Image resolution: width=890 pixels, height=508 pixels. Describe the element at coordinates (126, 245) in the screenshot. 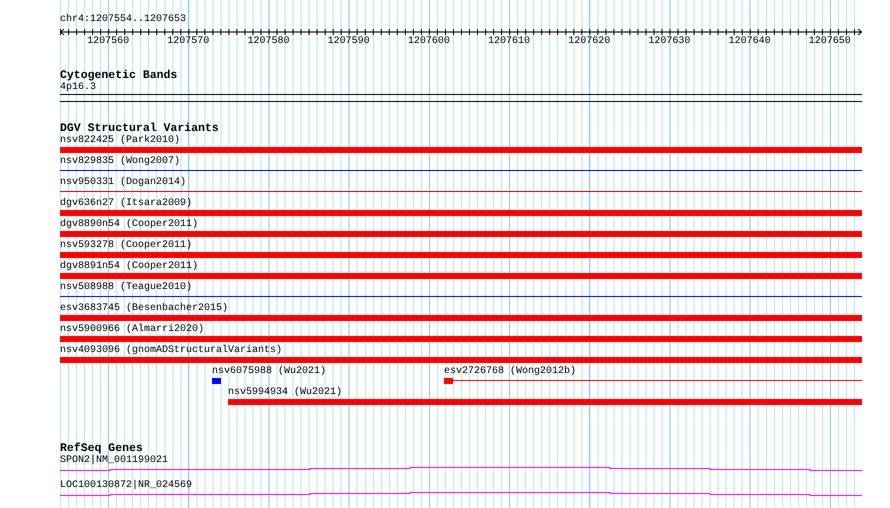

I see `variant-label: nsv593278 (Cooper2011)` at that location.